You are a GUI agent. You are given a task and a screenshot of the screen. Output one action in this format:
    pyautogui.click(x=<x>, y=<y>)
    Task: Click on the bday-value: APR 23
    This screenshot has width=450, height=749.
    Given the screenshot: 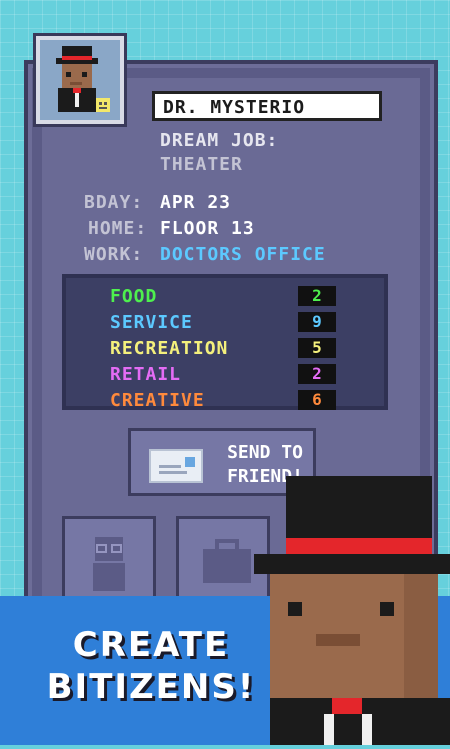 What is the action you would take?
    pyautogui.click(x=196, y=202)
    